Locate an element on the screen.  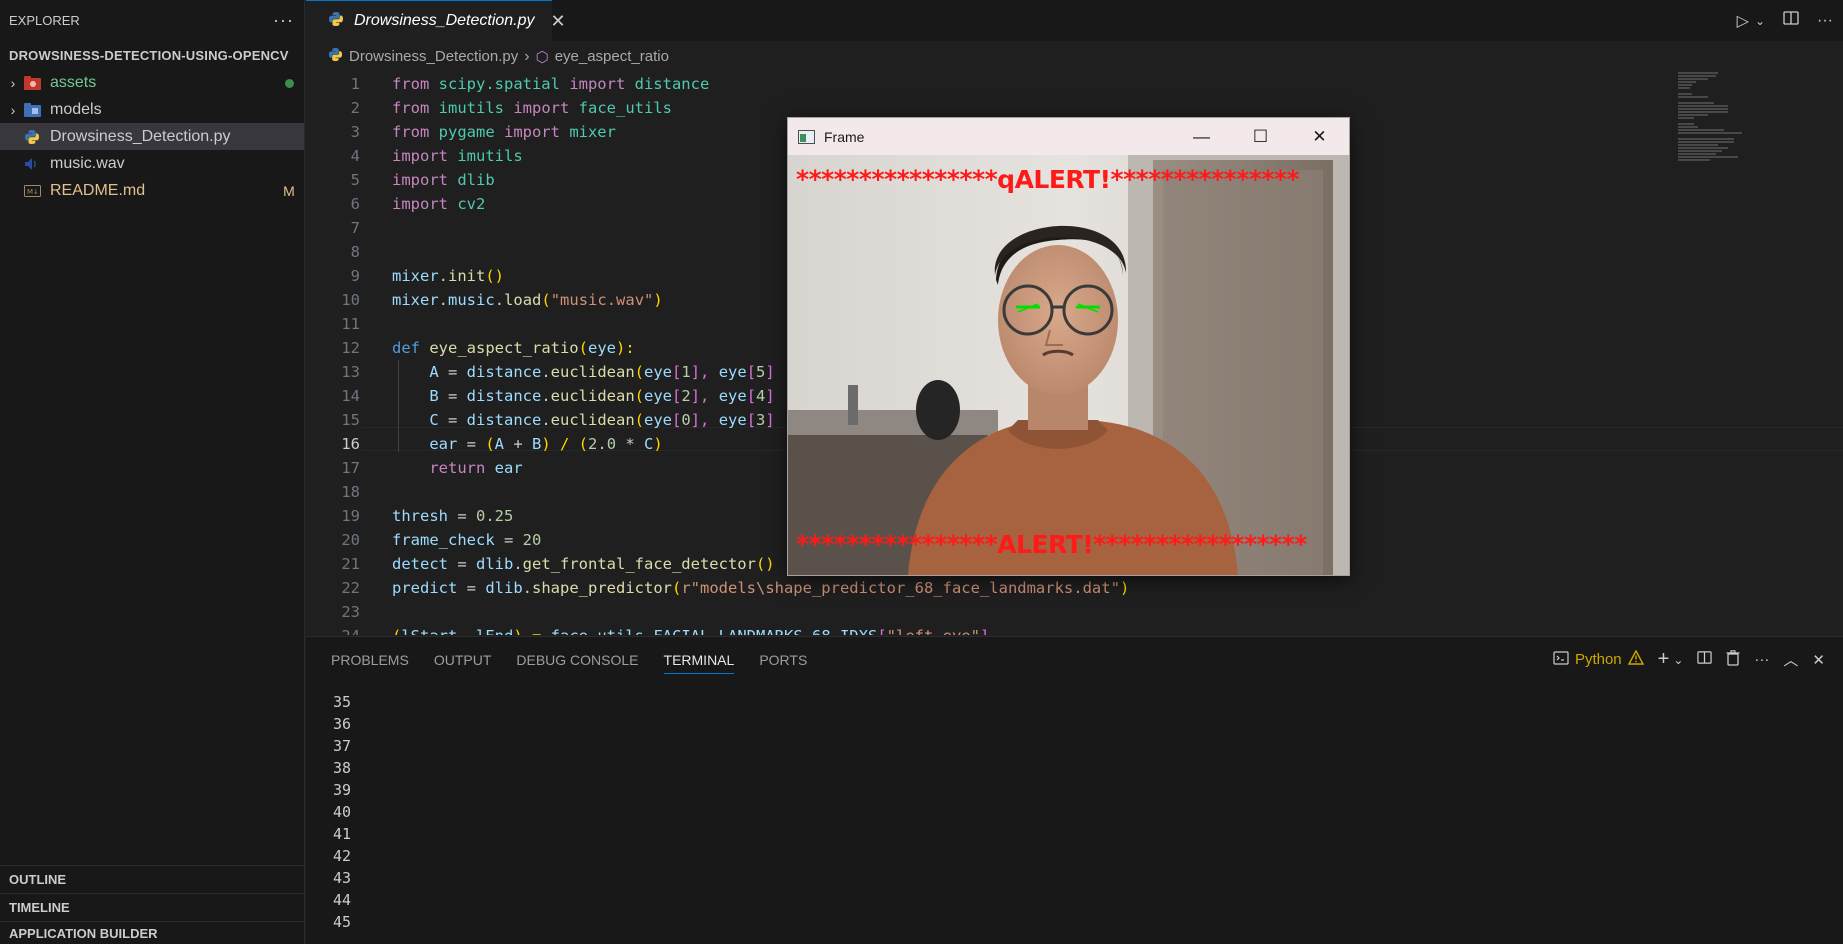
split-terminal-icon is located at coordinates (1705, 659).